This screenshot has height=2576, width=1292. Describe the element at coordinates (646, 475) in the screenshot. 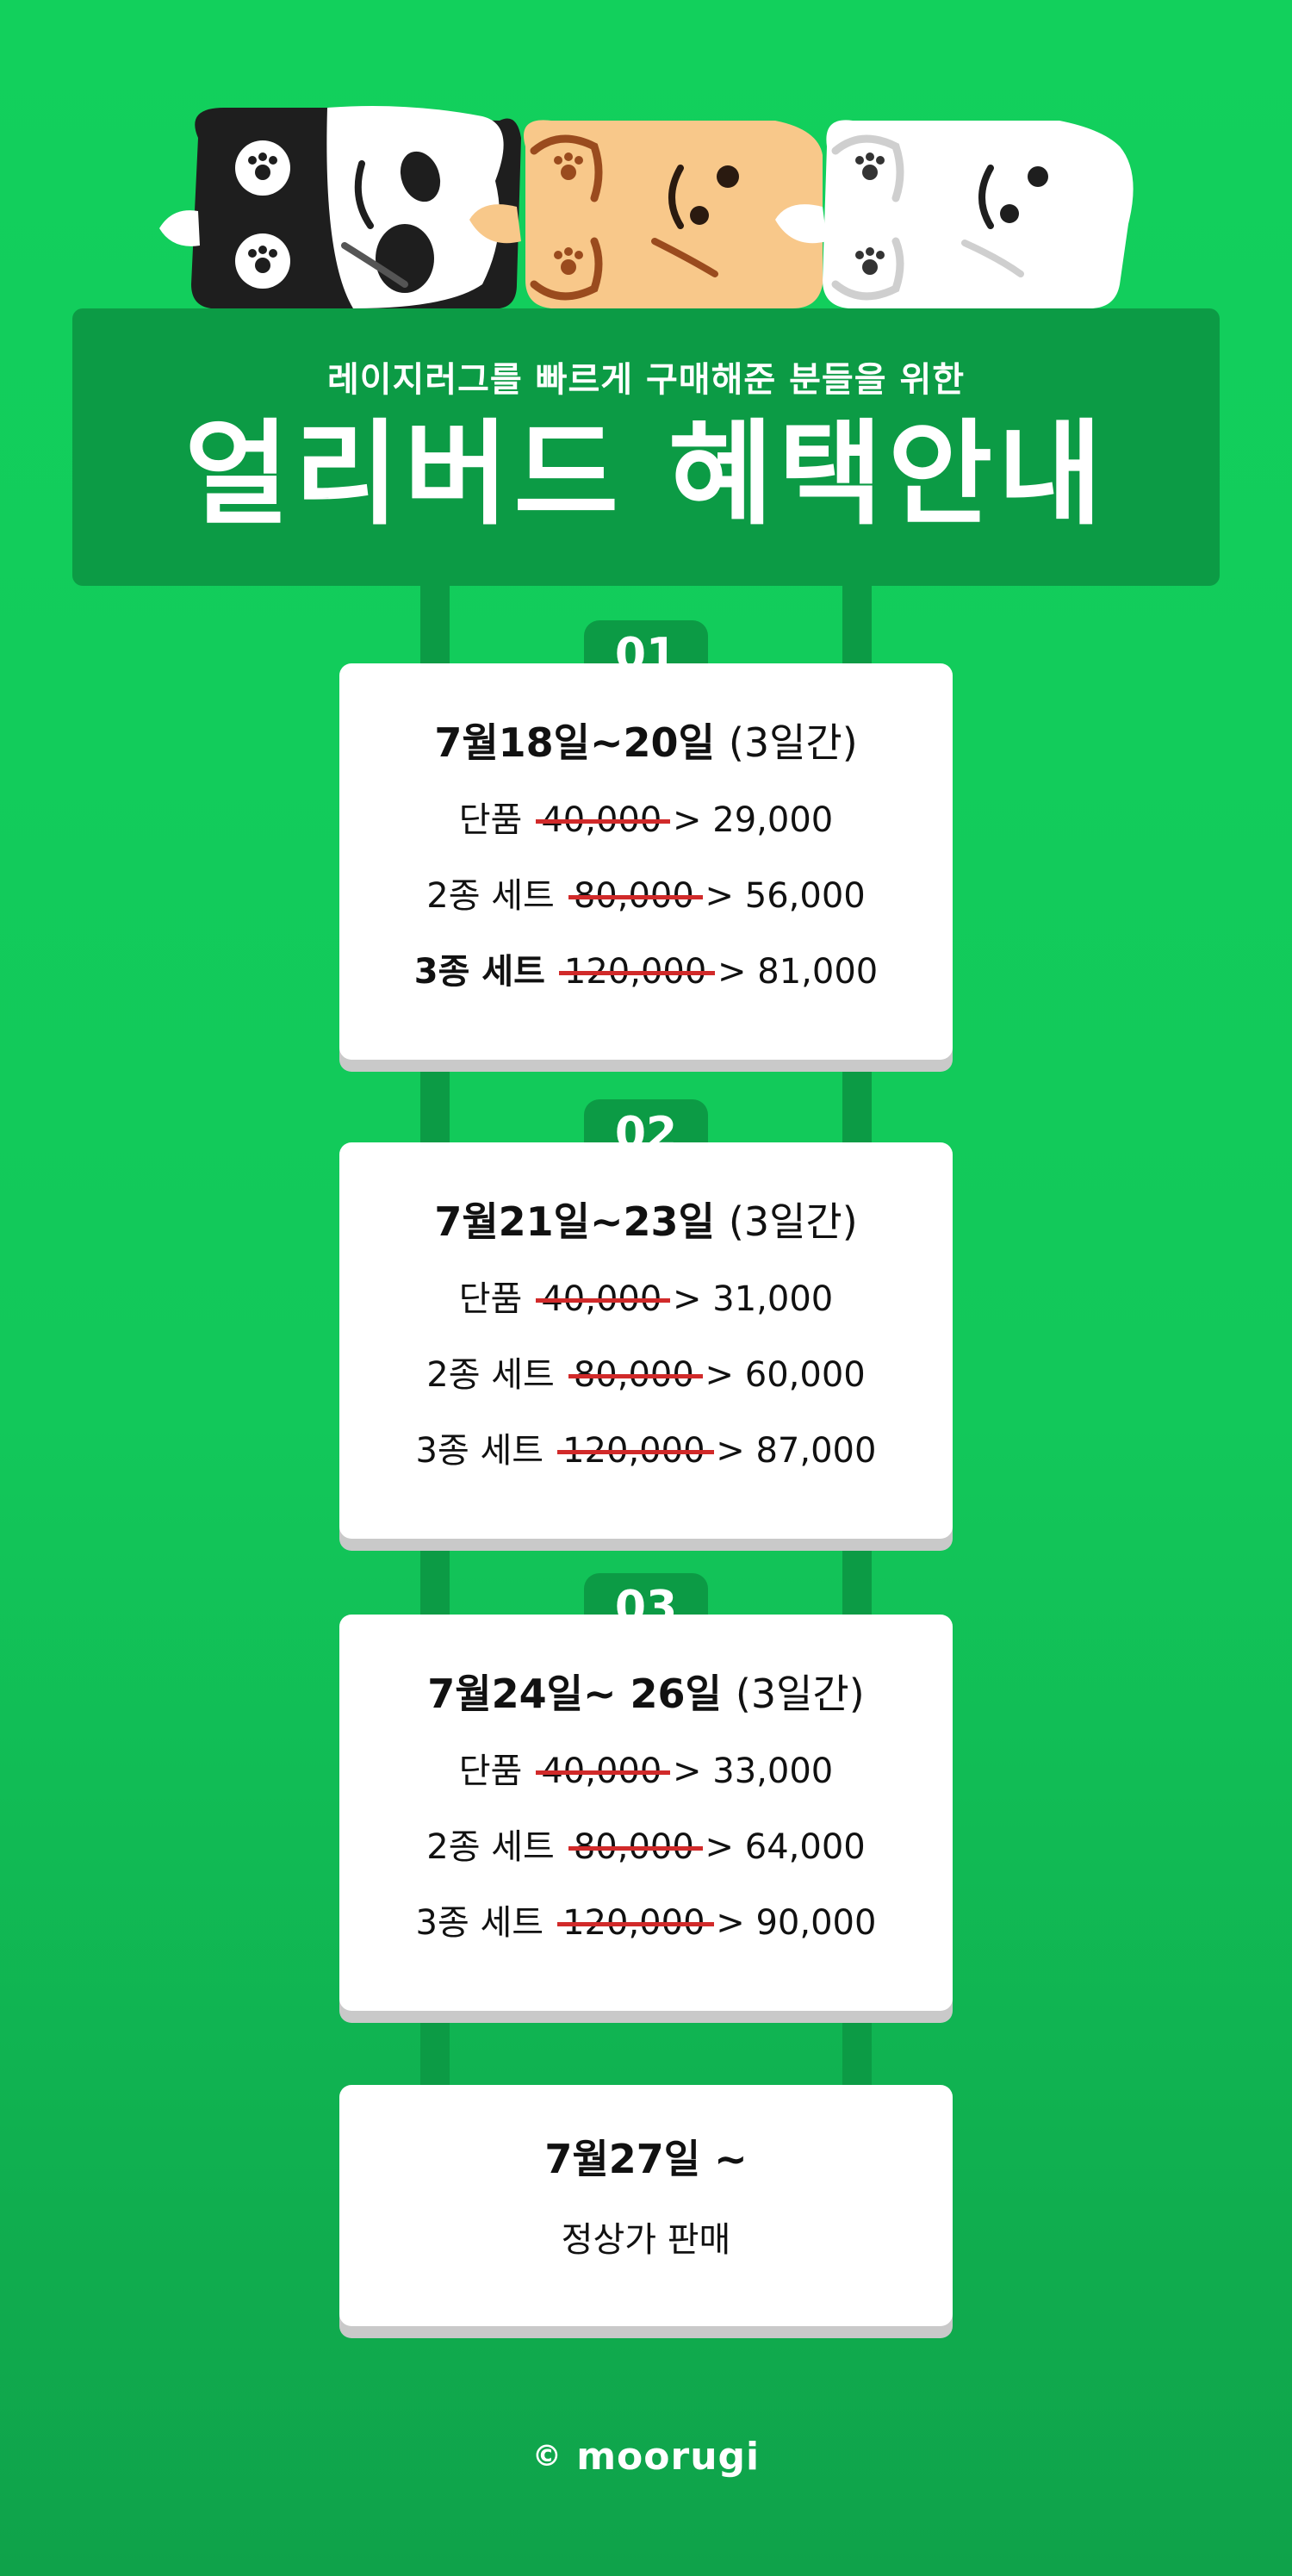

I see `banner-title: 얼리버드 혜택안내` at that location.